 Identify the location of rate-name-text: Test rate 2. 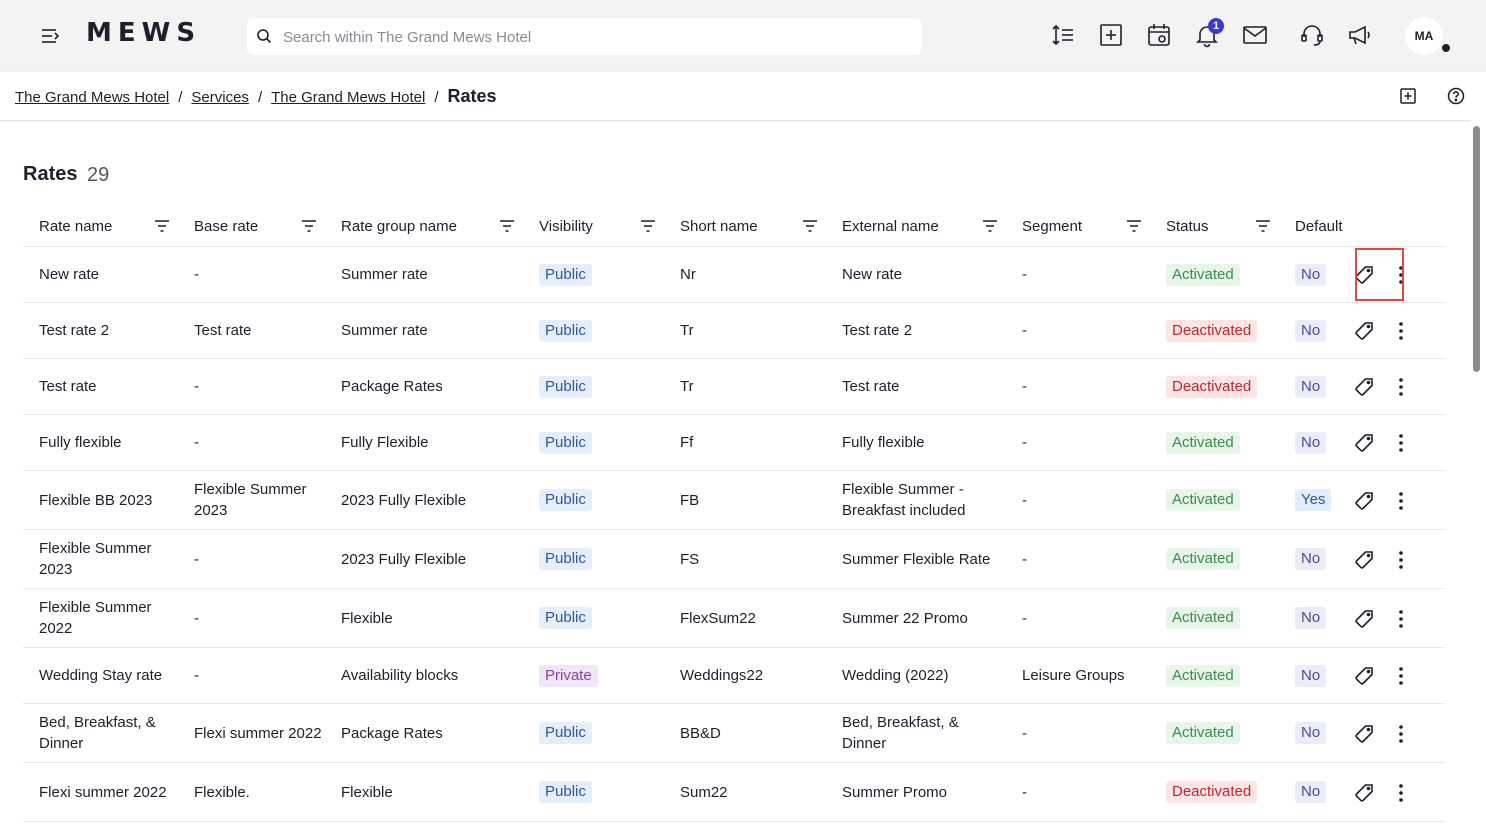
(74, 330).